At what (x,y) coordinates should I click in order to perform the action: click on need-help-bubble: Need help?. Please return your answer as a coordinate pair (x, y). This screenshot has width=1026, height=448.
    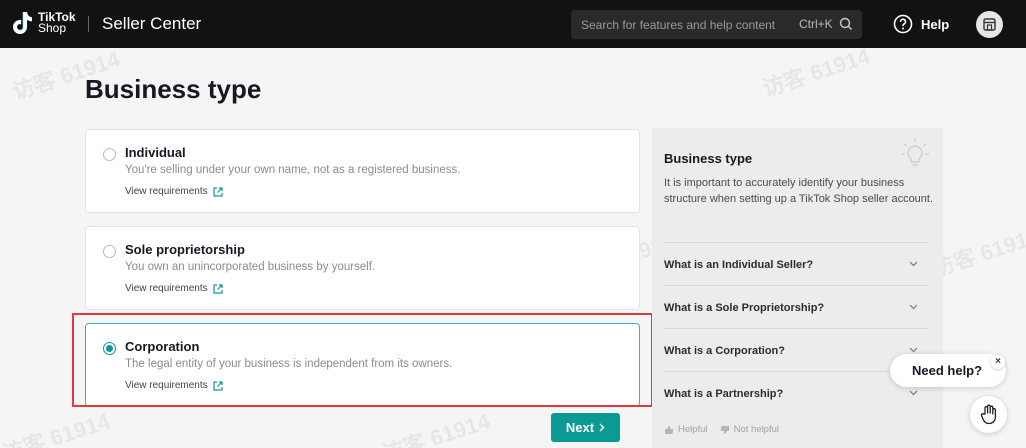
    Looking at the image, I should click on (948, 370).